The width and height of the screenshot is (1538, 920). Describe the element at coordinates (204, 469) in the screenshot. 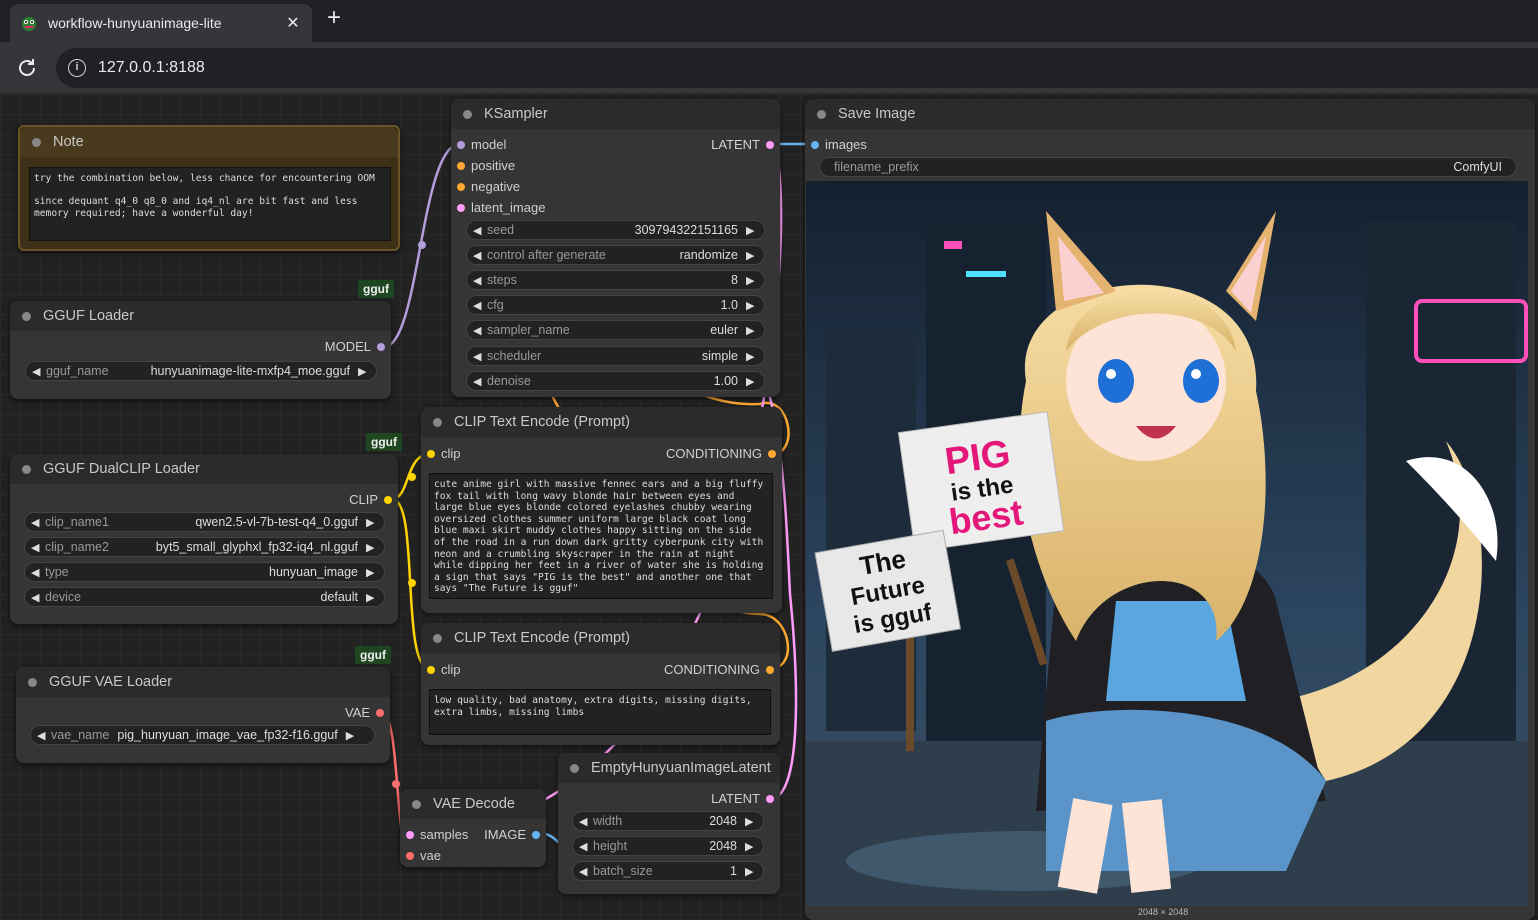

I see `node-header: GGUF DualCLIP Loader` at that location.